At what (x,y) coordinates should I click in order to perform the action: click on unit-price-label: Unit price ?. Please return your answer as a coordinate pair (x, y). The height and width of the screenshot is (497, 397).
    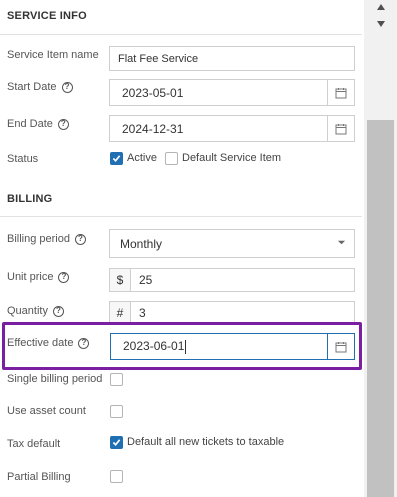
    Looking at the image, I should click on (38, 277).